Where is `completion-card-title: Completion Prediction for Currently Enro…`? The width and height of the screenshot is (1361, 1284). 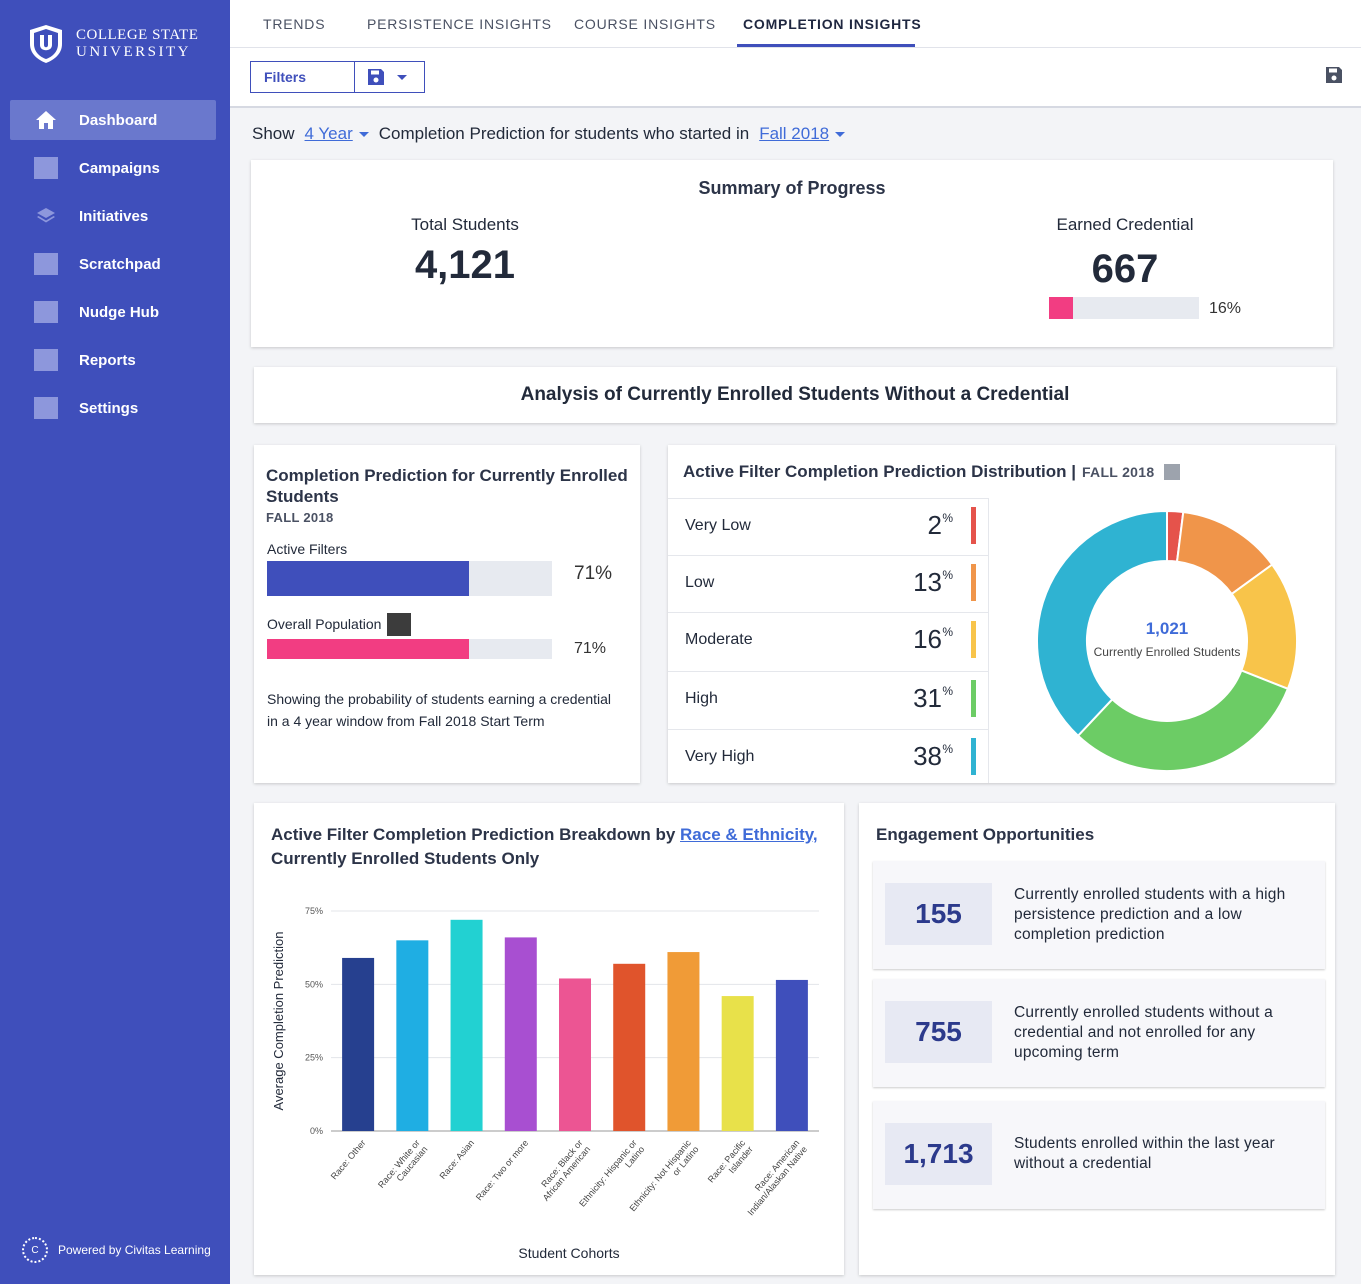 completion-card-title: Completion Prediction for Currently Enro… is located at coordinates (447, 486).